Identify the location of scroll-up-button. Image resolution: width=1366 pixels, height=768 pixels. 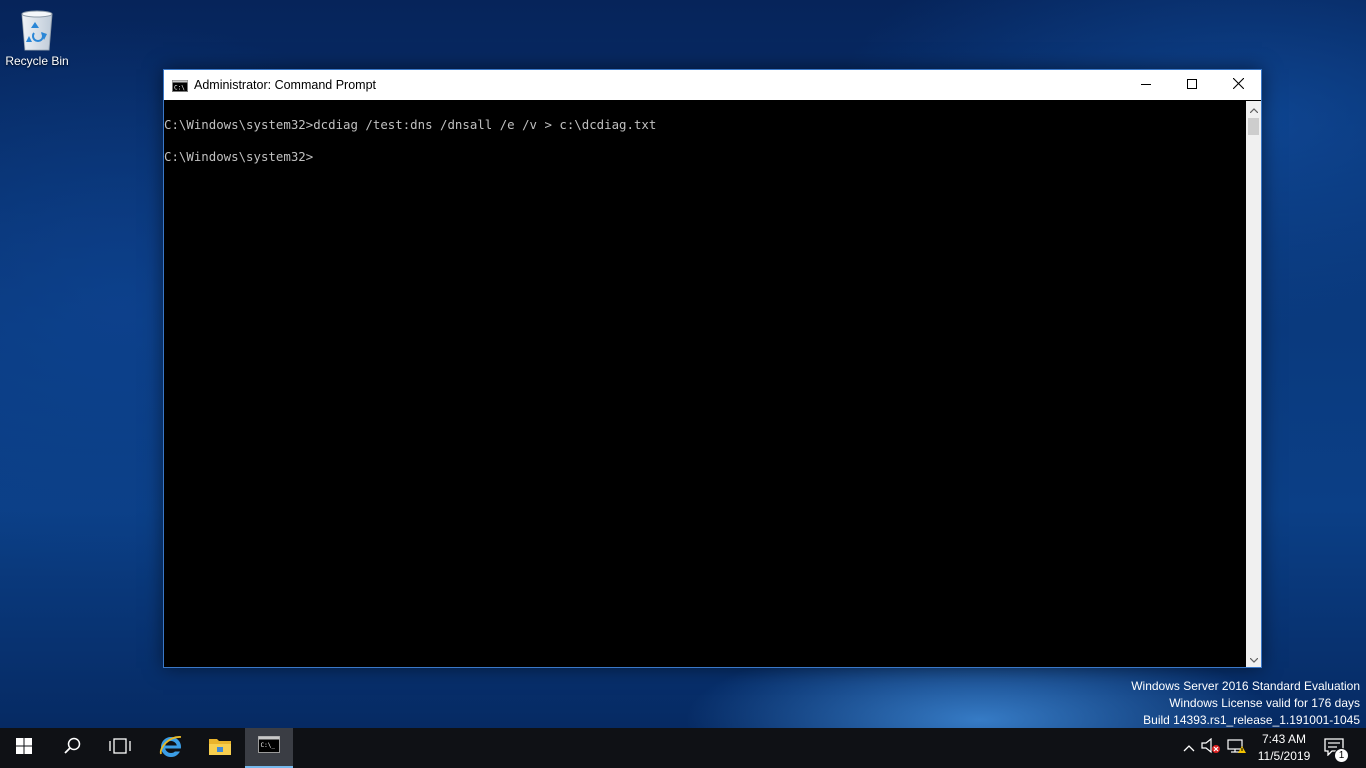
(1253, 109).